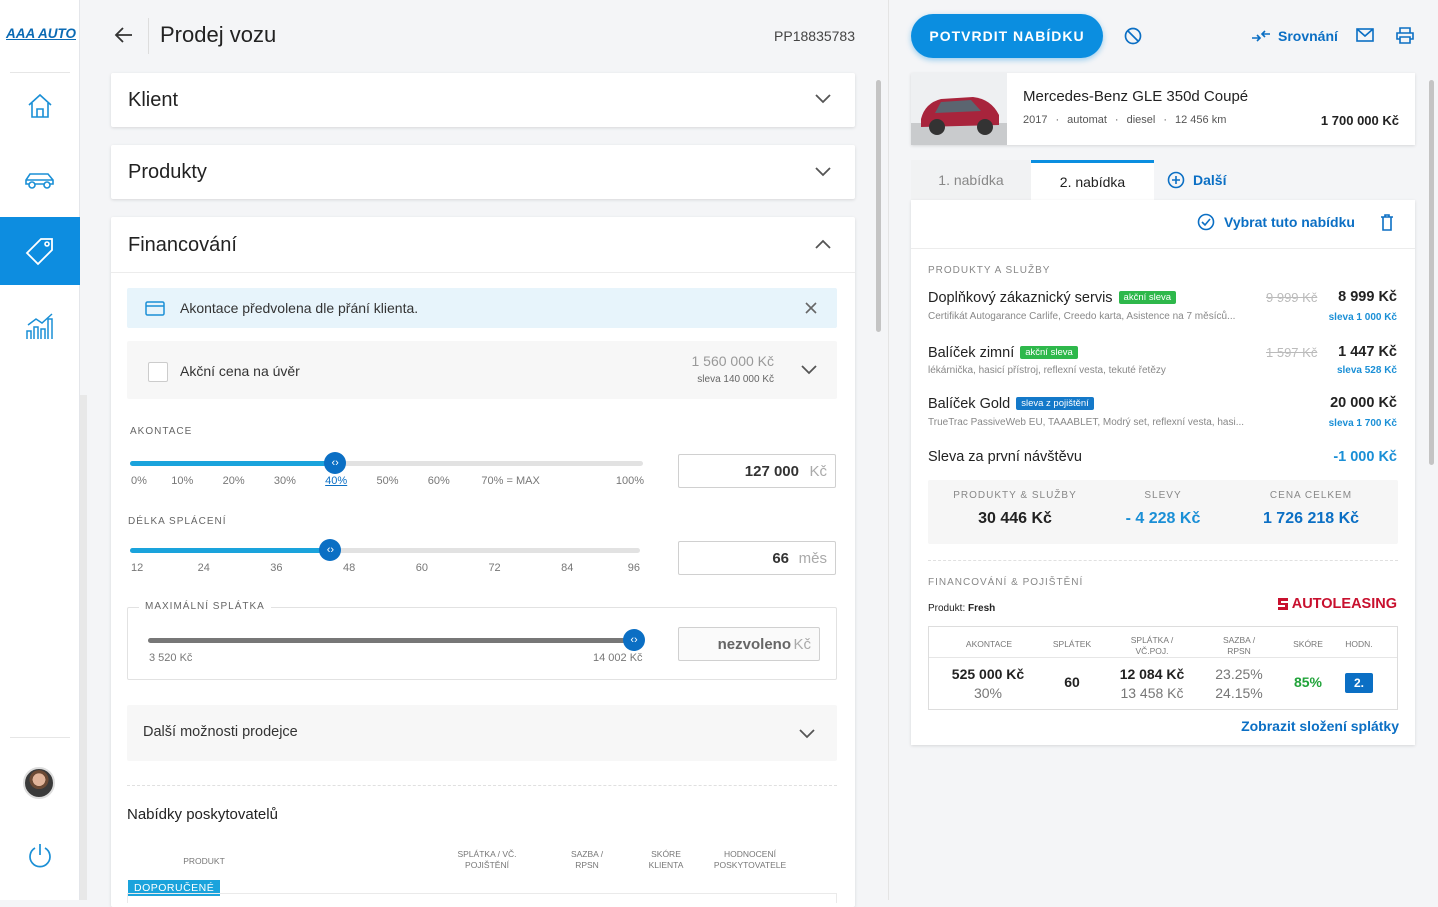 The width and height of the screenshot is (1438, 907). What do you see at coordinates (1152, 645) in the screenshot?
I see `col-header: SPLÁTKA / VČ.POJ.` at bounding box center [1152, 645].